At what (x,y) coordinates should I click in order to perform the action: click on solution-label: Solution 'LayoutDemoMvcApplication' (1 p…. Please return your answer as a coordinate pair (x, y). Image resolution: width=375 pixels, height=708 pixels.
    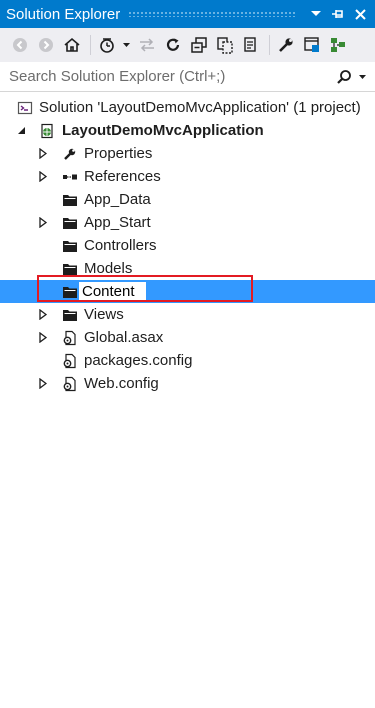
    Looking at the image, I should click on (200, 107).